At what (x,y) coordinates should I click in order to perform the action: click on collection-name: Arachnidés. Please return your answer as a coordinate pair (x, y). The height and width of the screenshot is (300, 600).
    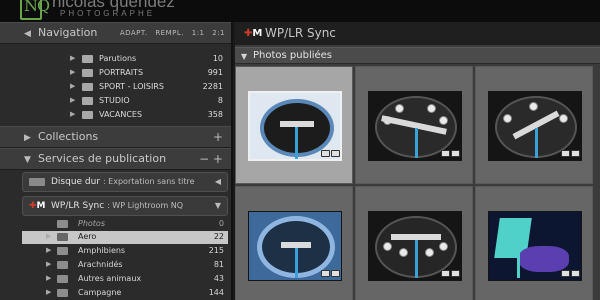
    Looking at the image, I should click on (100, 264).